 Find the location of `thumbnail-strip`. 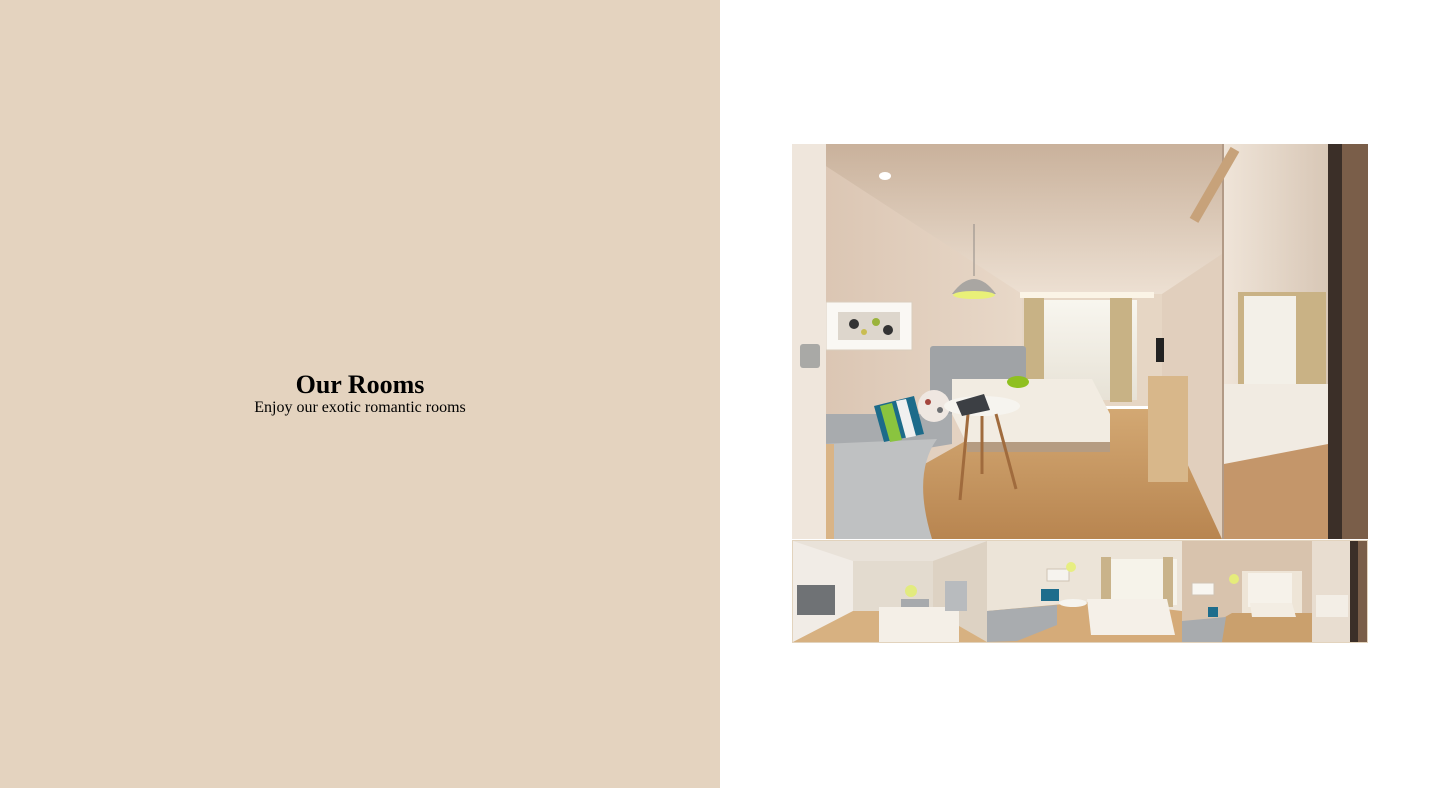

thumbnail-strip is located at coordinates (1080, 591).